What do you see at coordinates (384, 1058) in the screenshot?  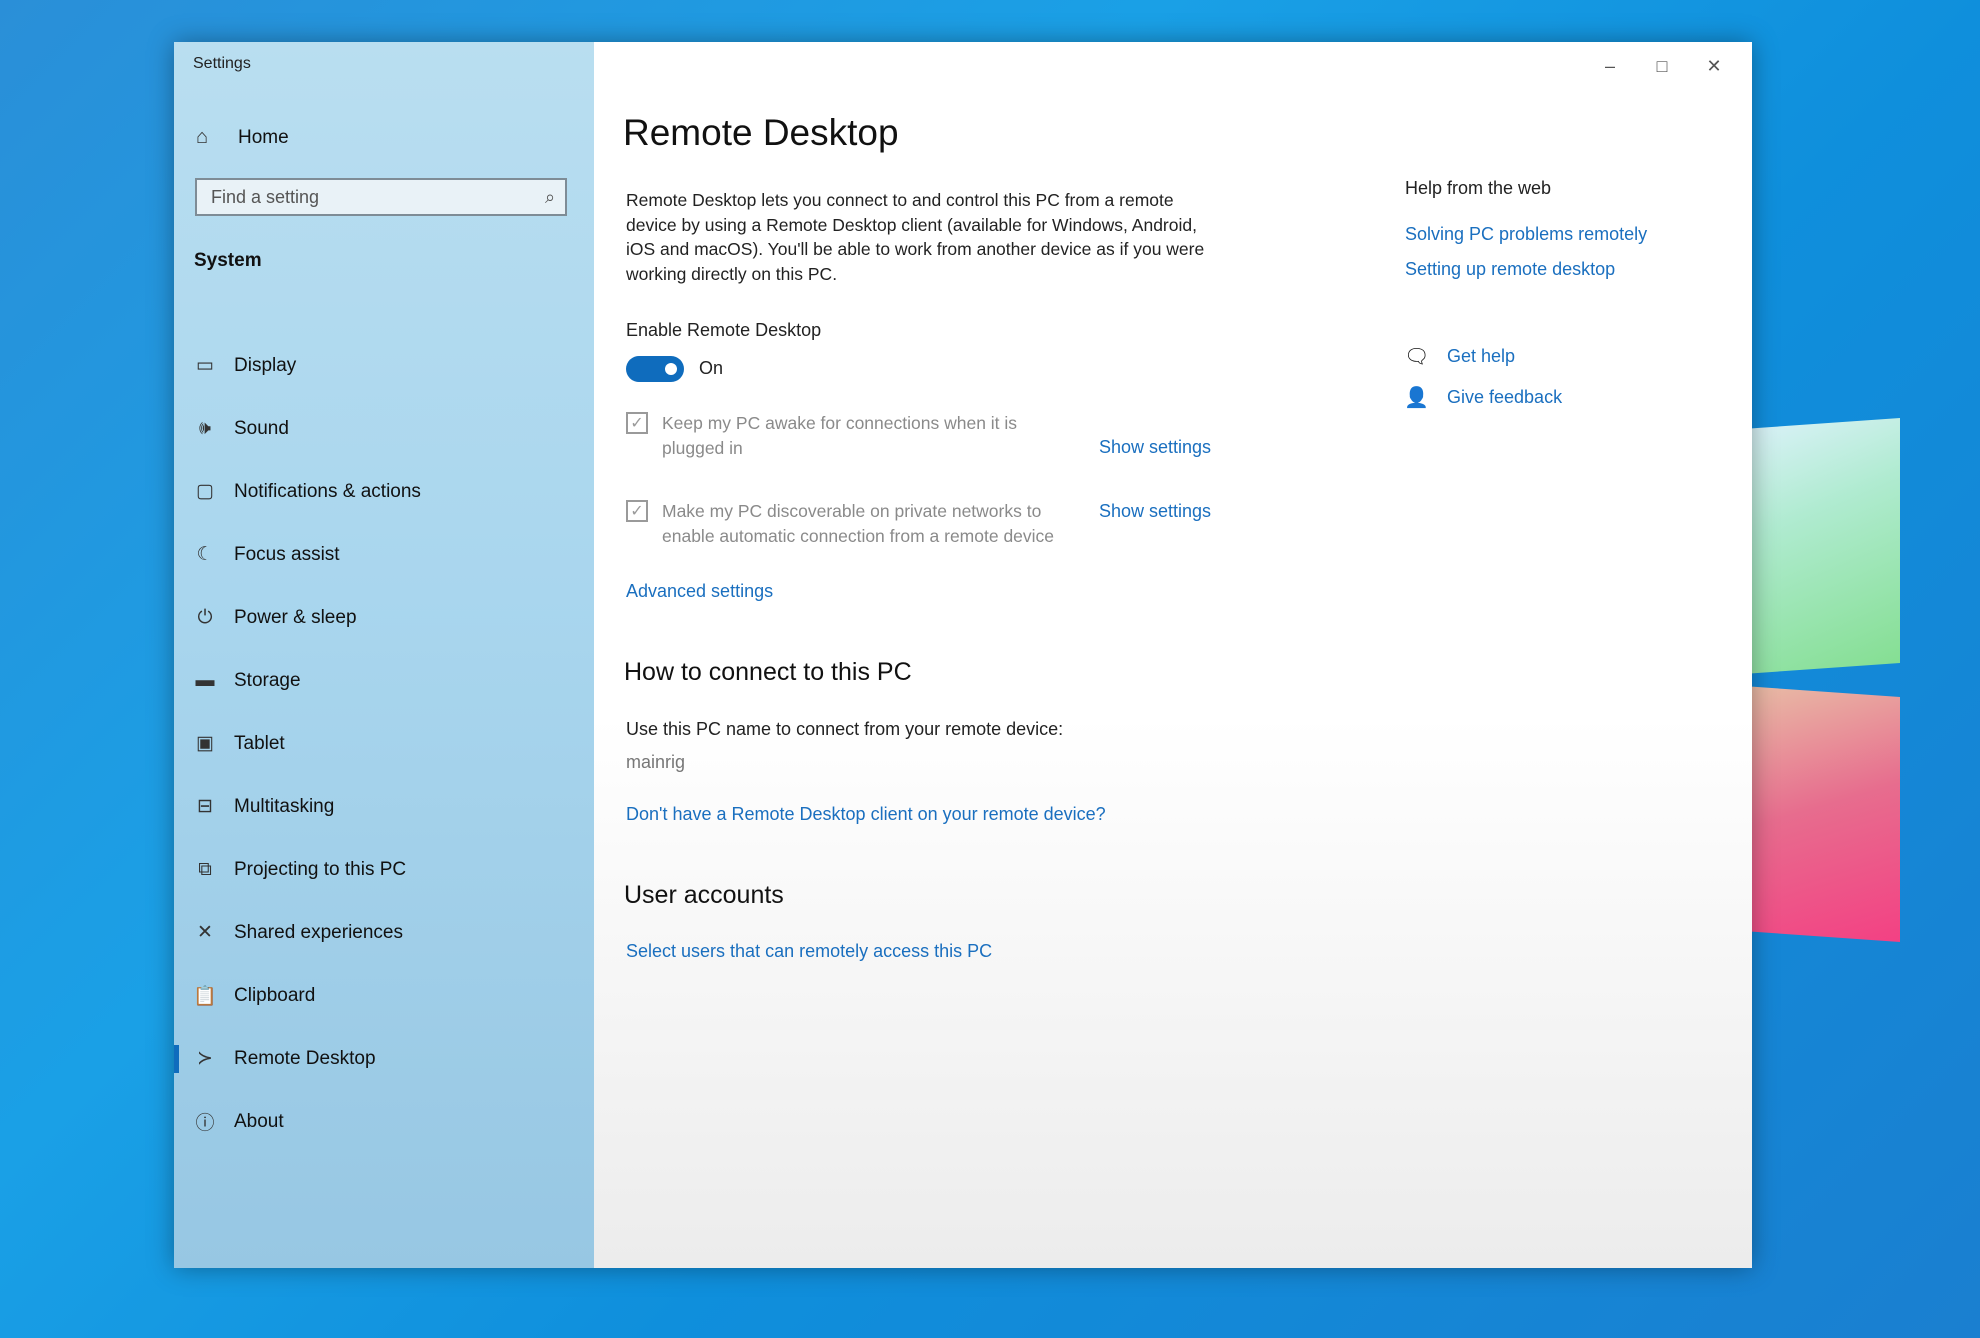 I see `sidebar-item-remote-desktop: ≻ Remote Desktop` at bounding box center [384, 1058].